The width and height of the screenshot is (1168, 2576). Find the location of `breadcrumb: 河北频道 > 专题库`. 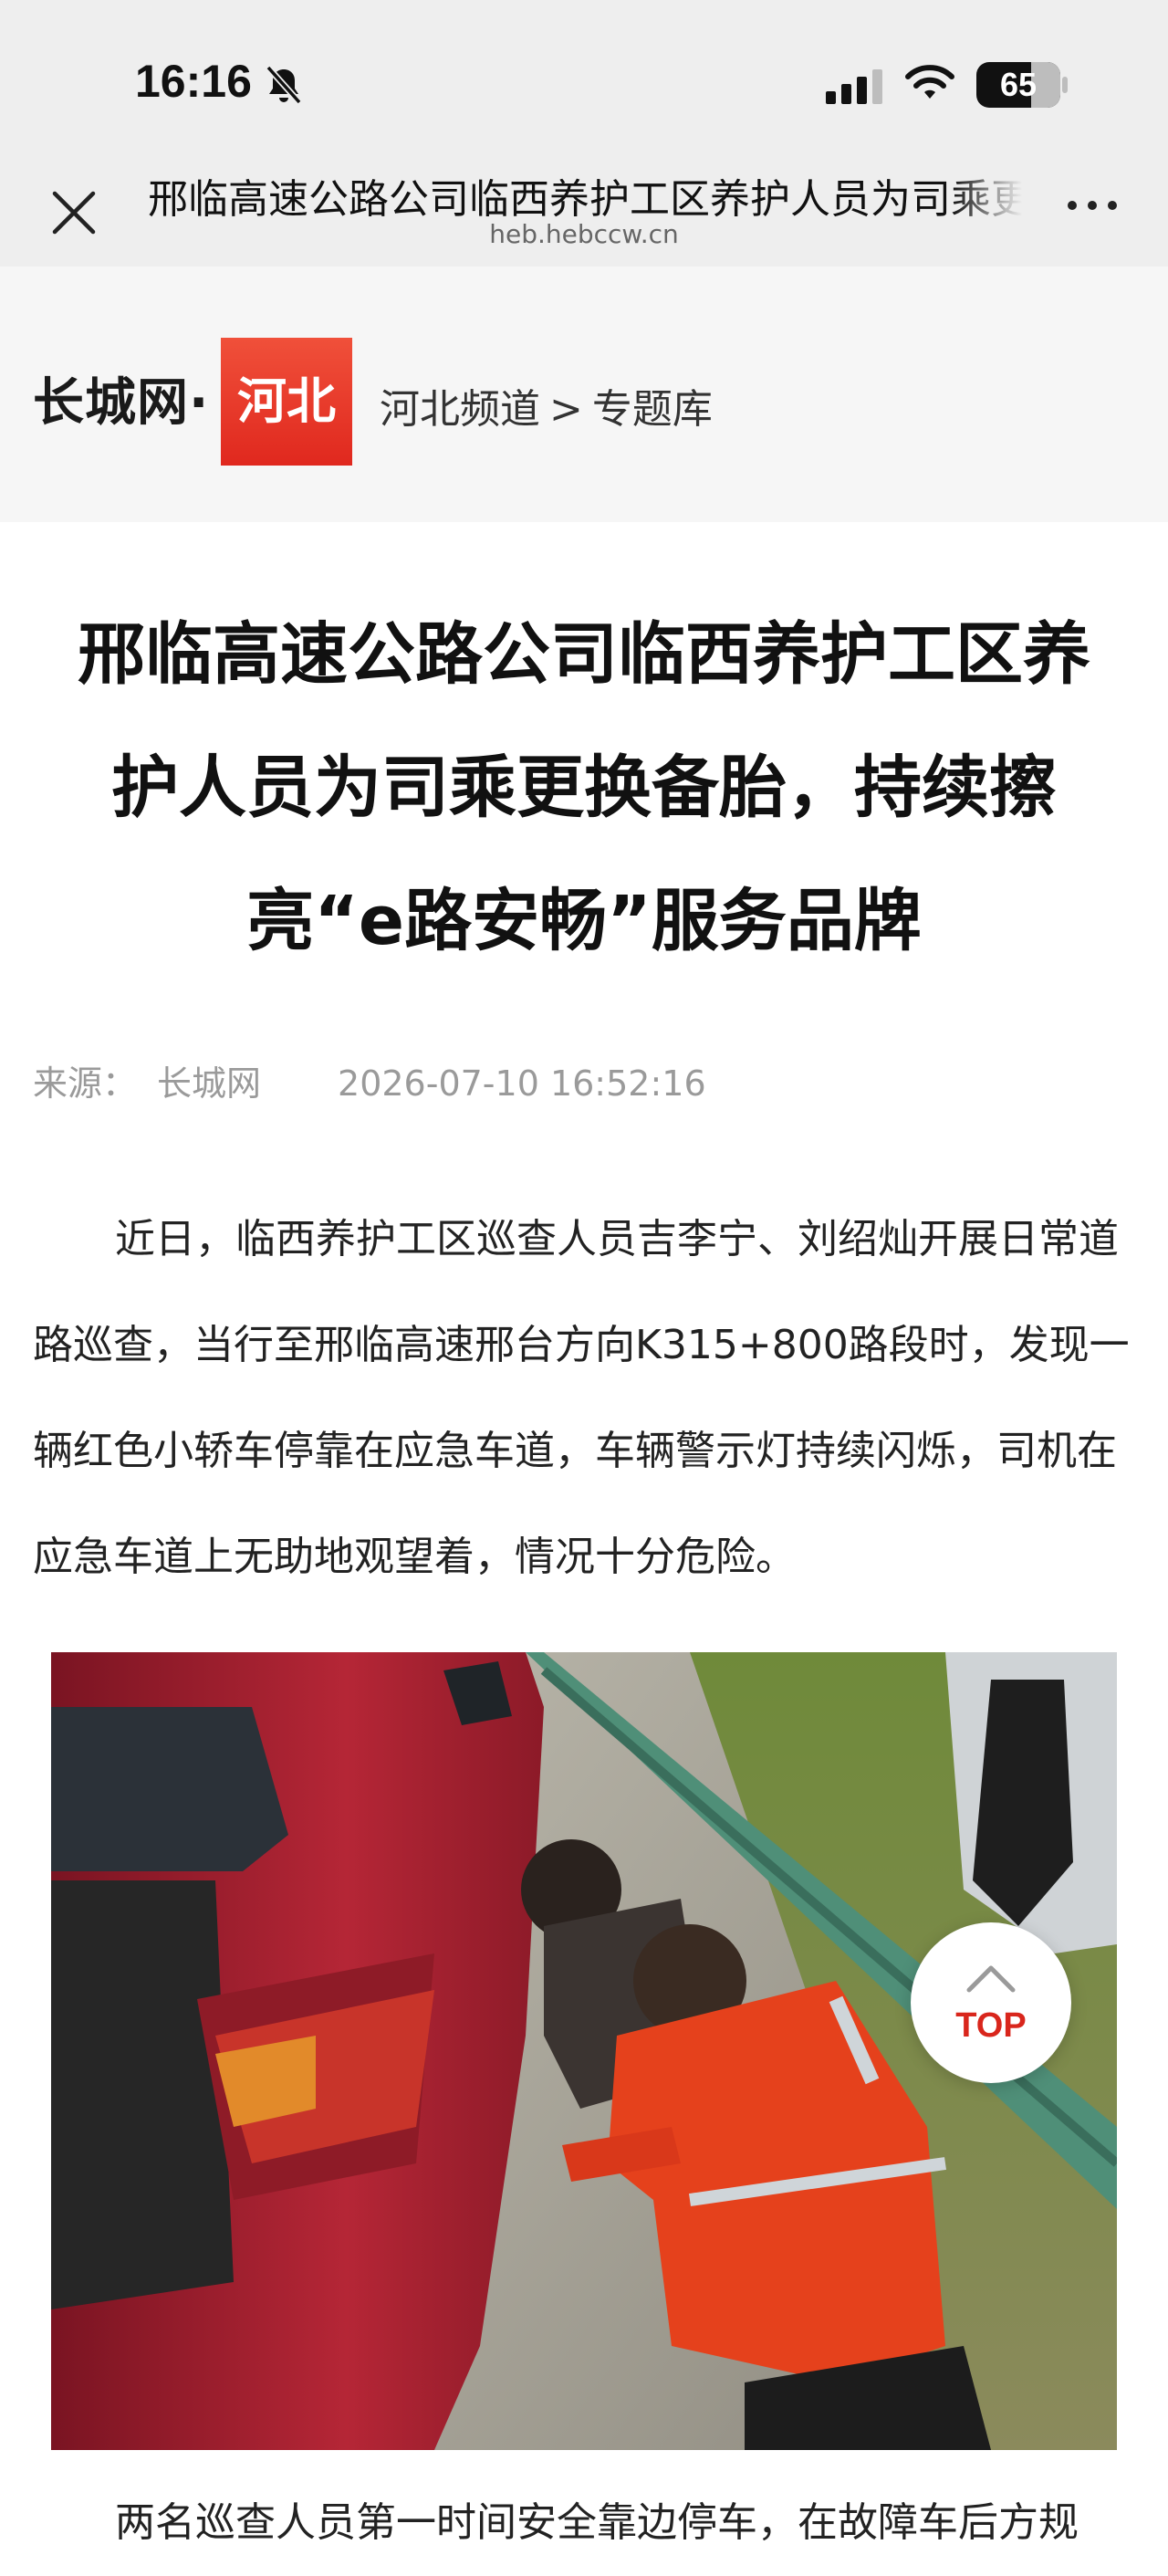

breadcrumb: 河北频道 > 专题库 is located at coordinates (546, 406).